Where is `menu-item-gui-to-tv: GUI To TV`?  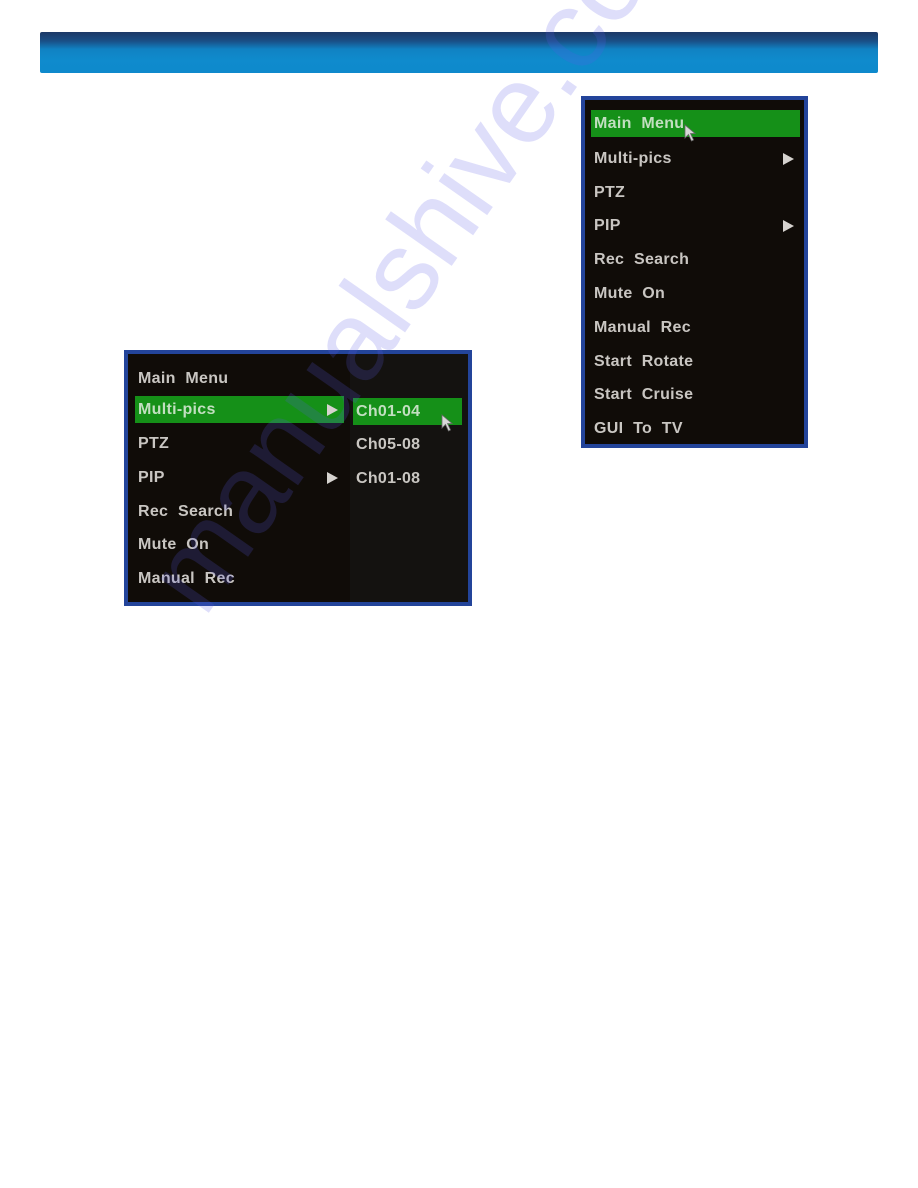
menu-item-gui-to-tv: GUI To TV is located at coordinates (695, 428).